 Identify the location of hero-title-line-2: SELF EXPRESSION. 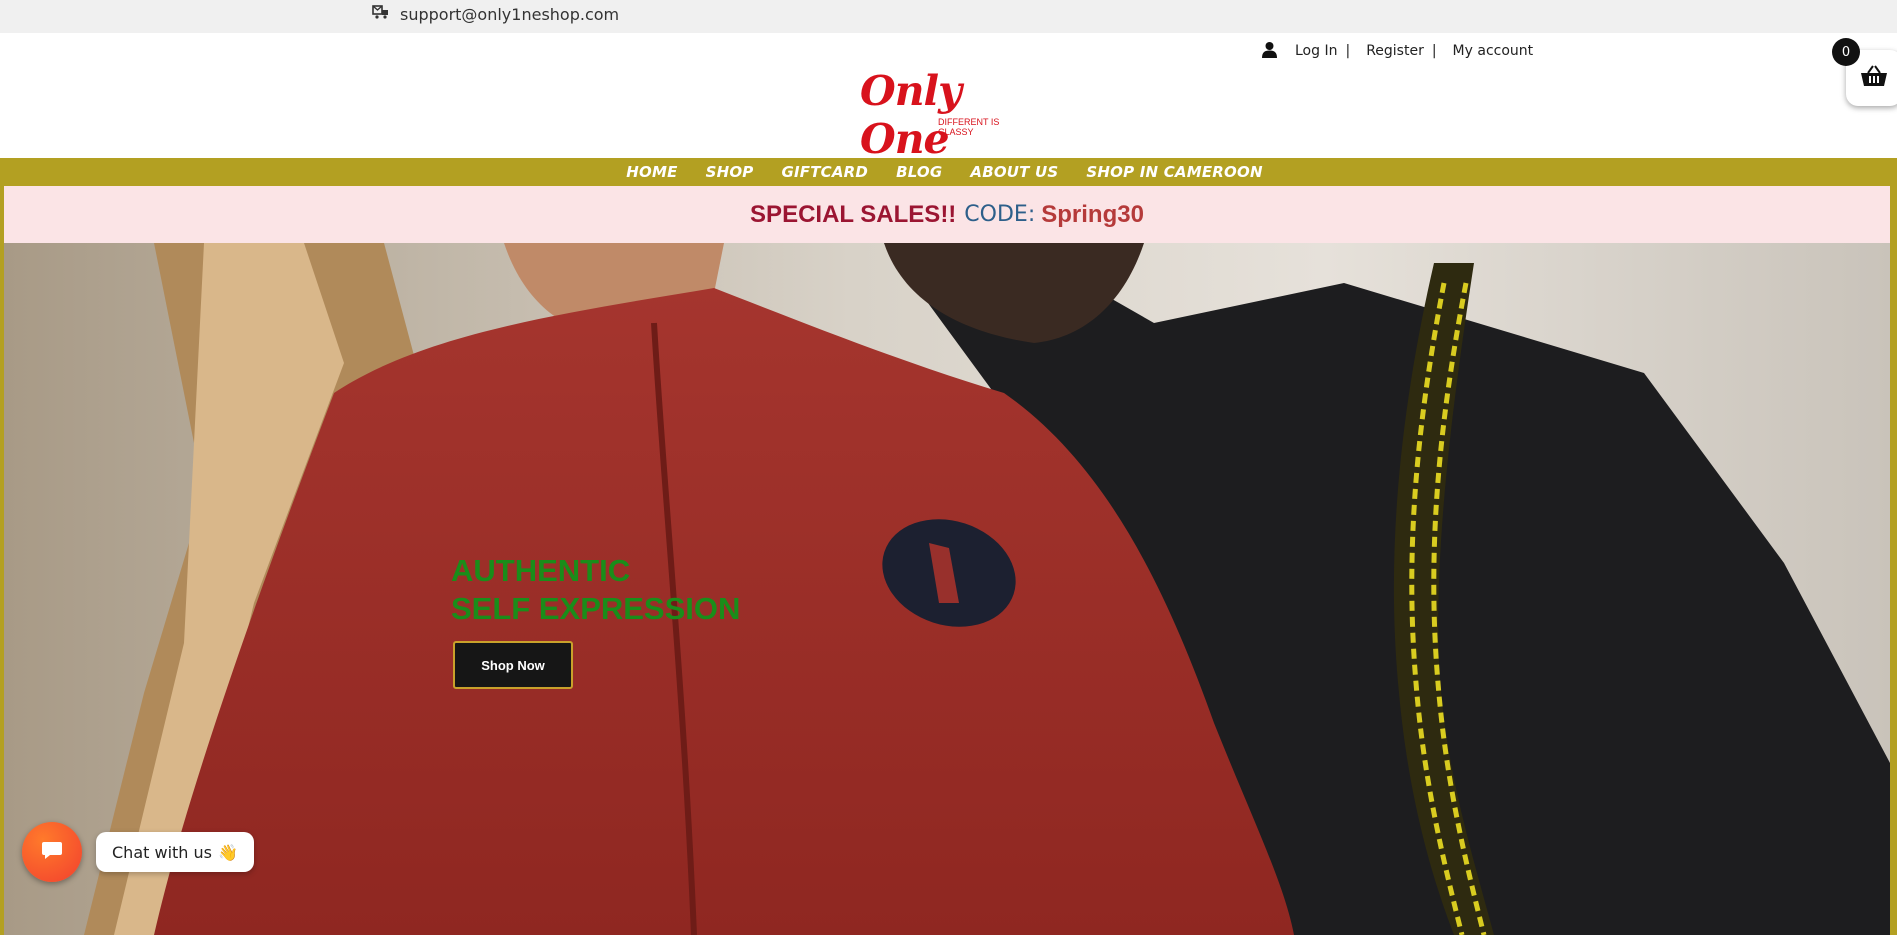
(596, 608).